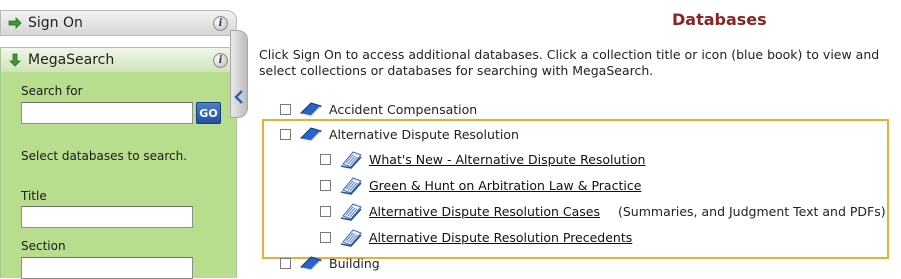 This screenshot has width=901, height=279. I want to click on sign-on-label: Sign On, so click(55, 23).